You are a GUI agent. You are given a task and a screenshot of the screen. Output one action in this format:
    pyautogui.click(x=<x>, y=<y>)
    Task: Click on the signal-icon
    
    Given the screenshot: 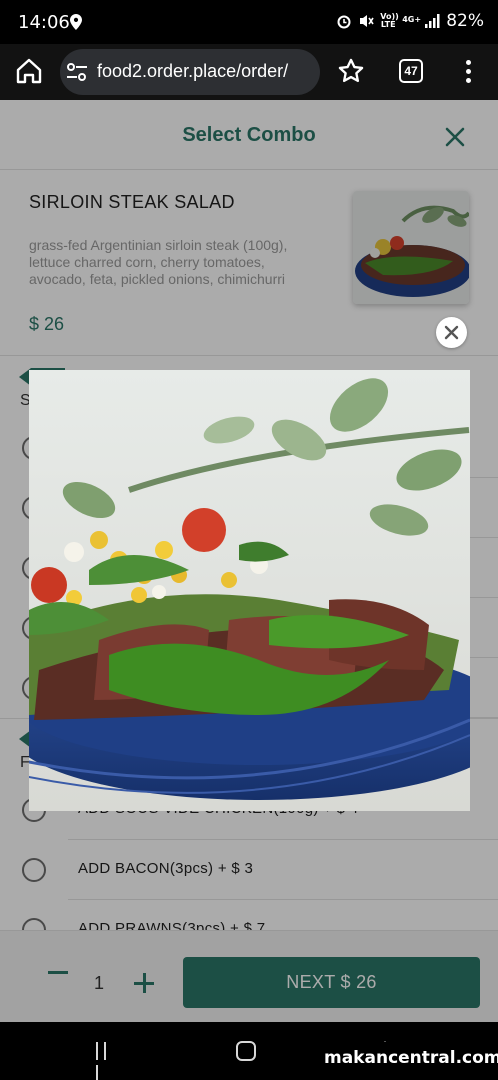 What is the action you would take?
    pyautogui.click(x=432, y=21)
    